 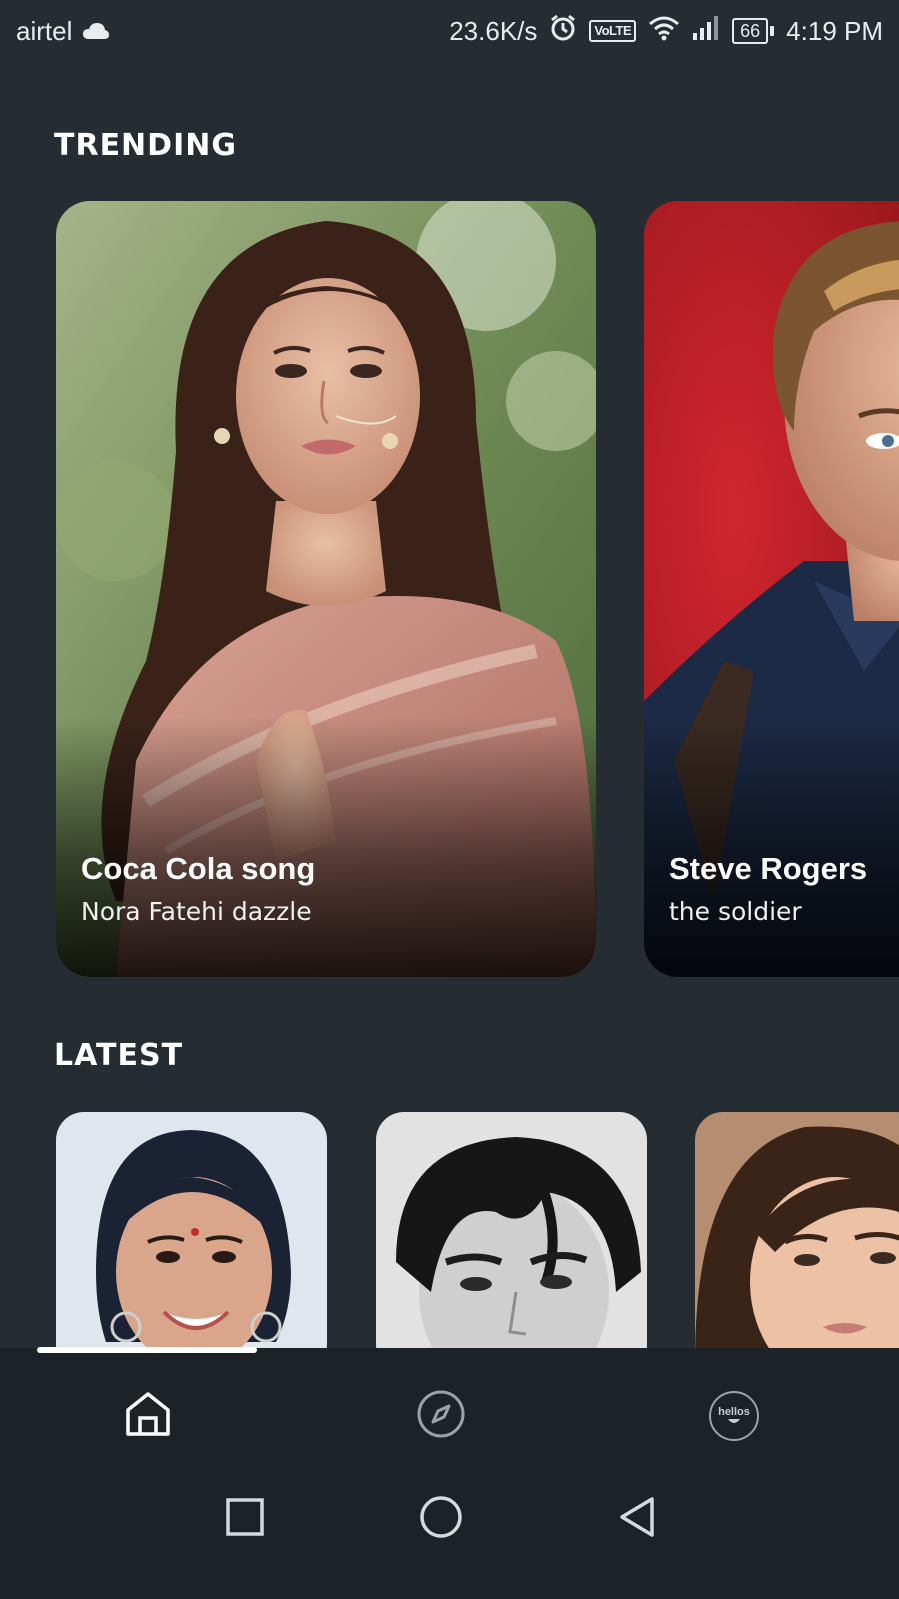 I want to click on circle-icon, so click(x=441, y=1519).